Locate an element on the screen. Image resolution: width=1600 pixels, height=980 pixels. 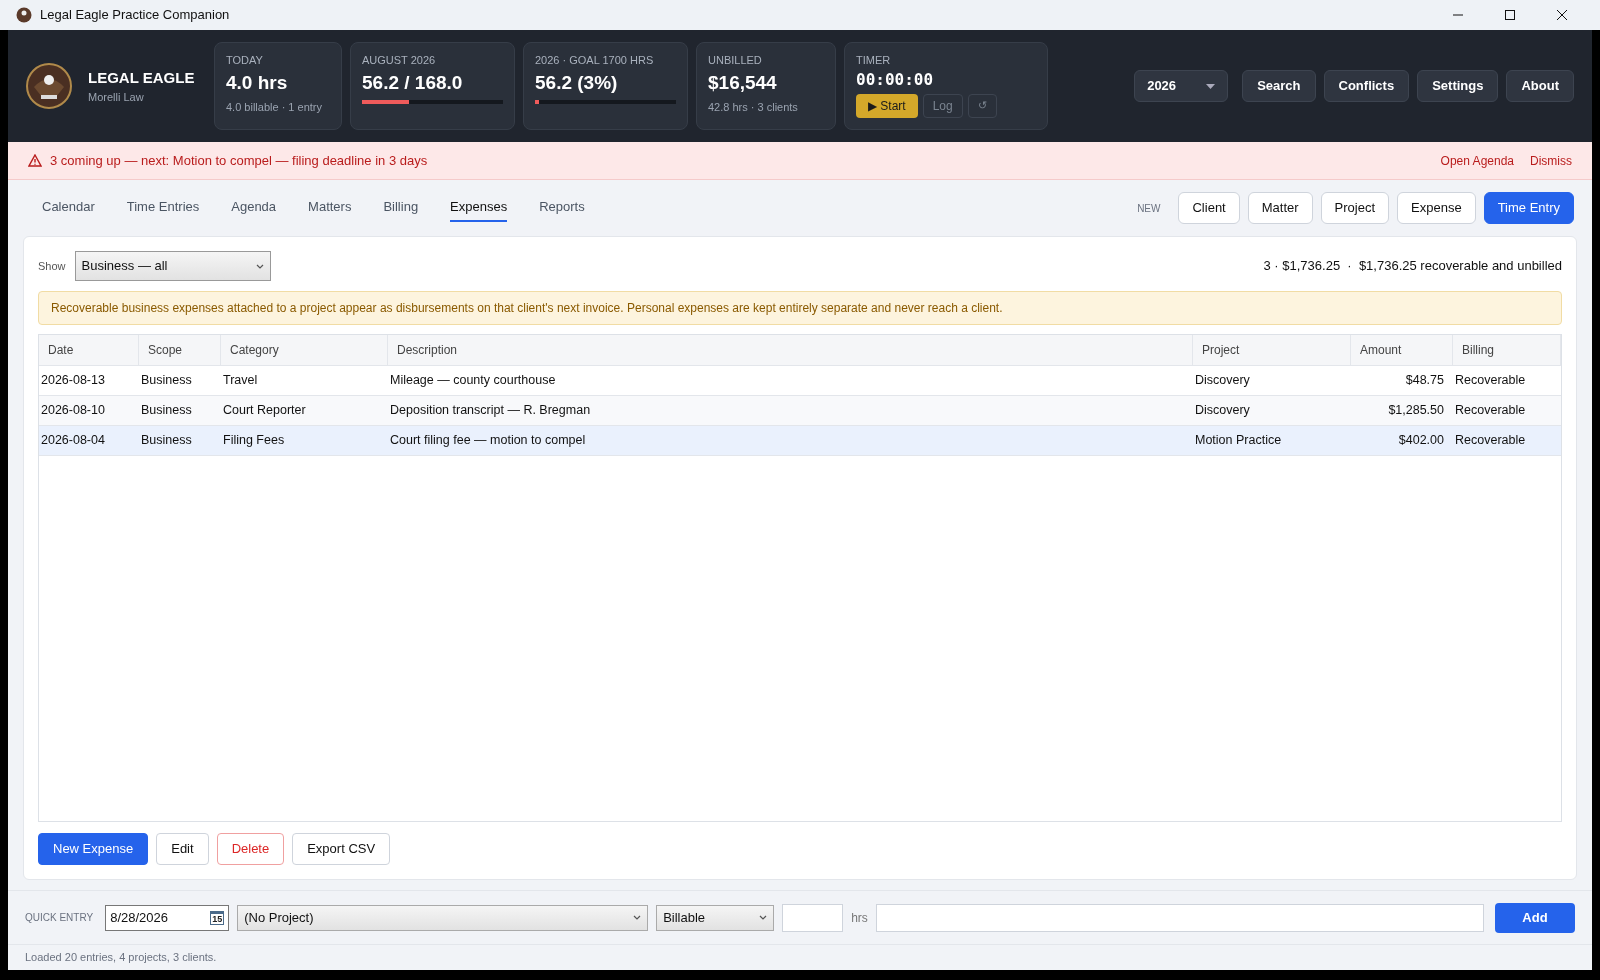
nav-tab: Expenses is located at coordinates (479, 208).